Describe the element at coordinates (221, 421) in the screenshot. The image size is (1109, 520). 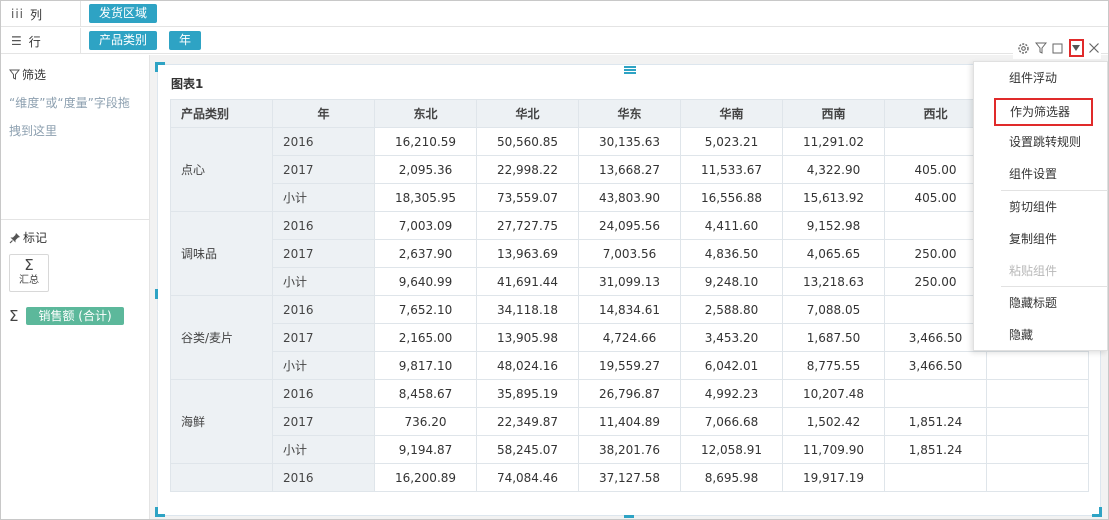
I see `category-cell: 海鲜` at that location.